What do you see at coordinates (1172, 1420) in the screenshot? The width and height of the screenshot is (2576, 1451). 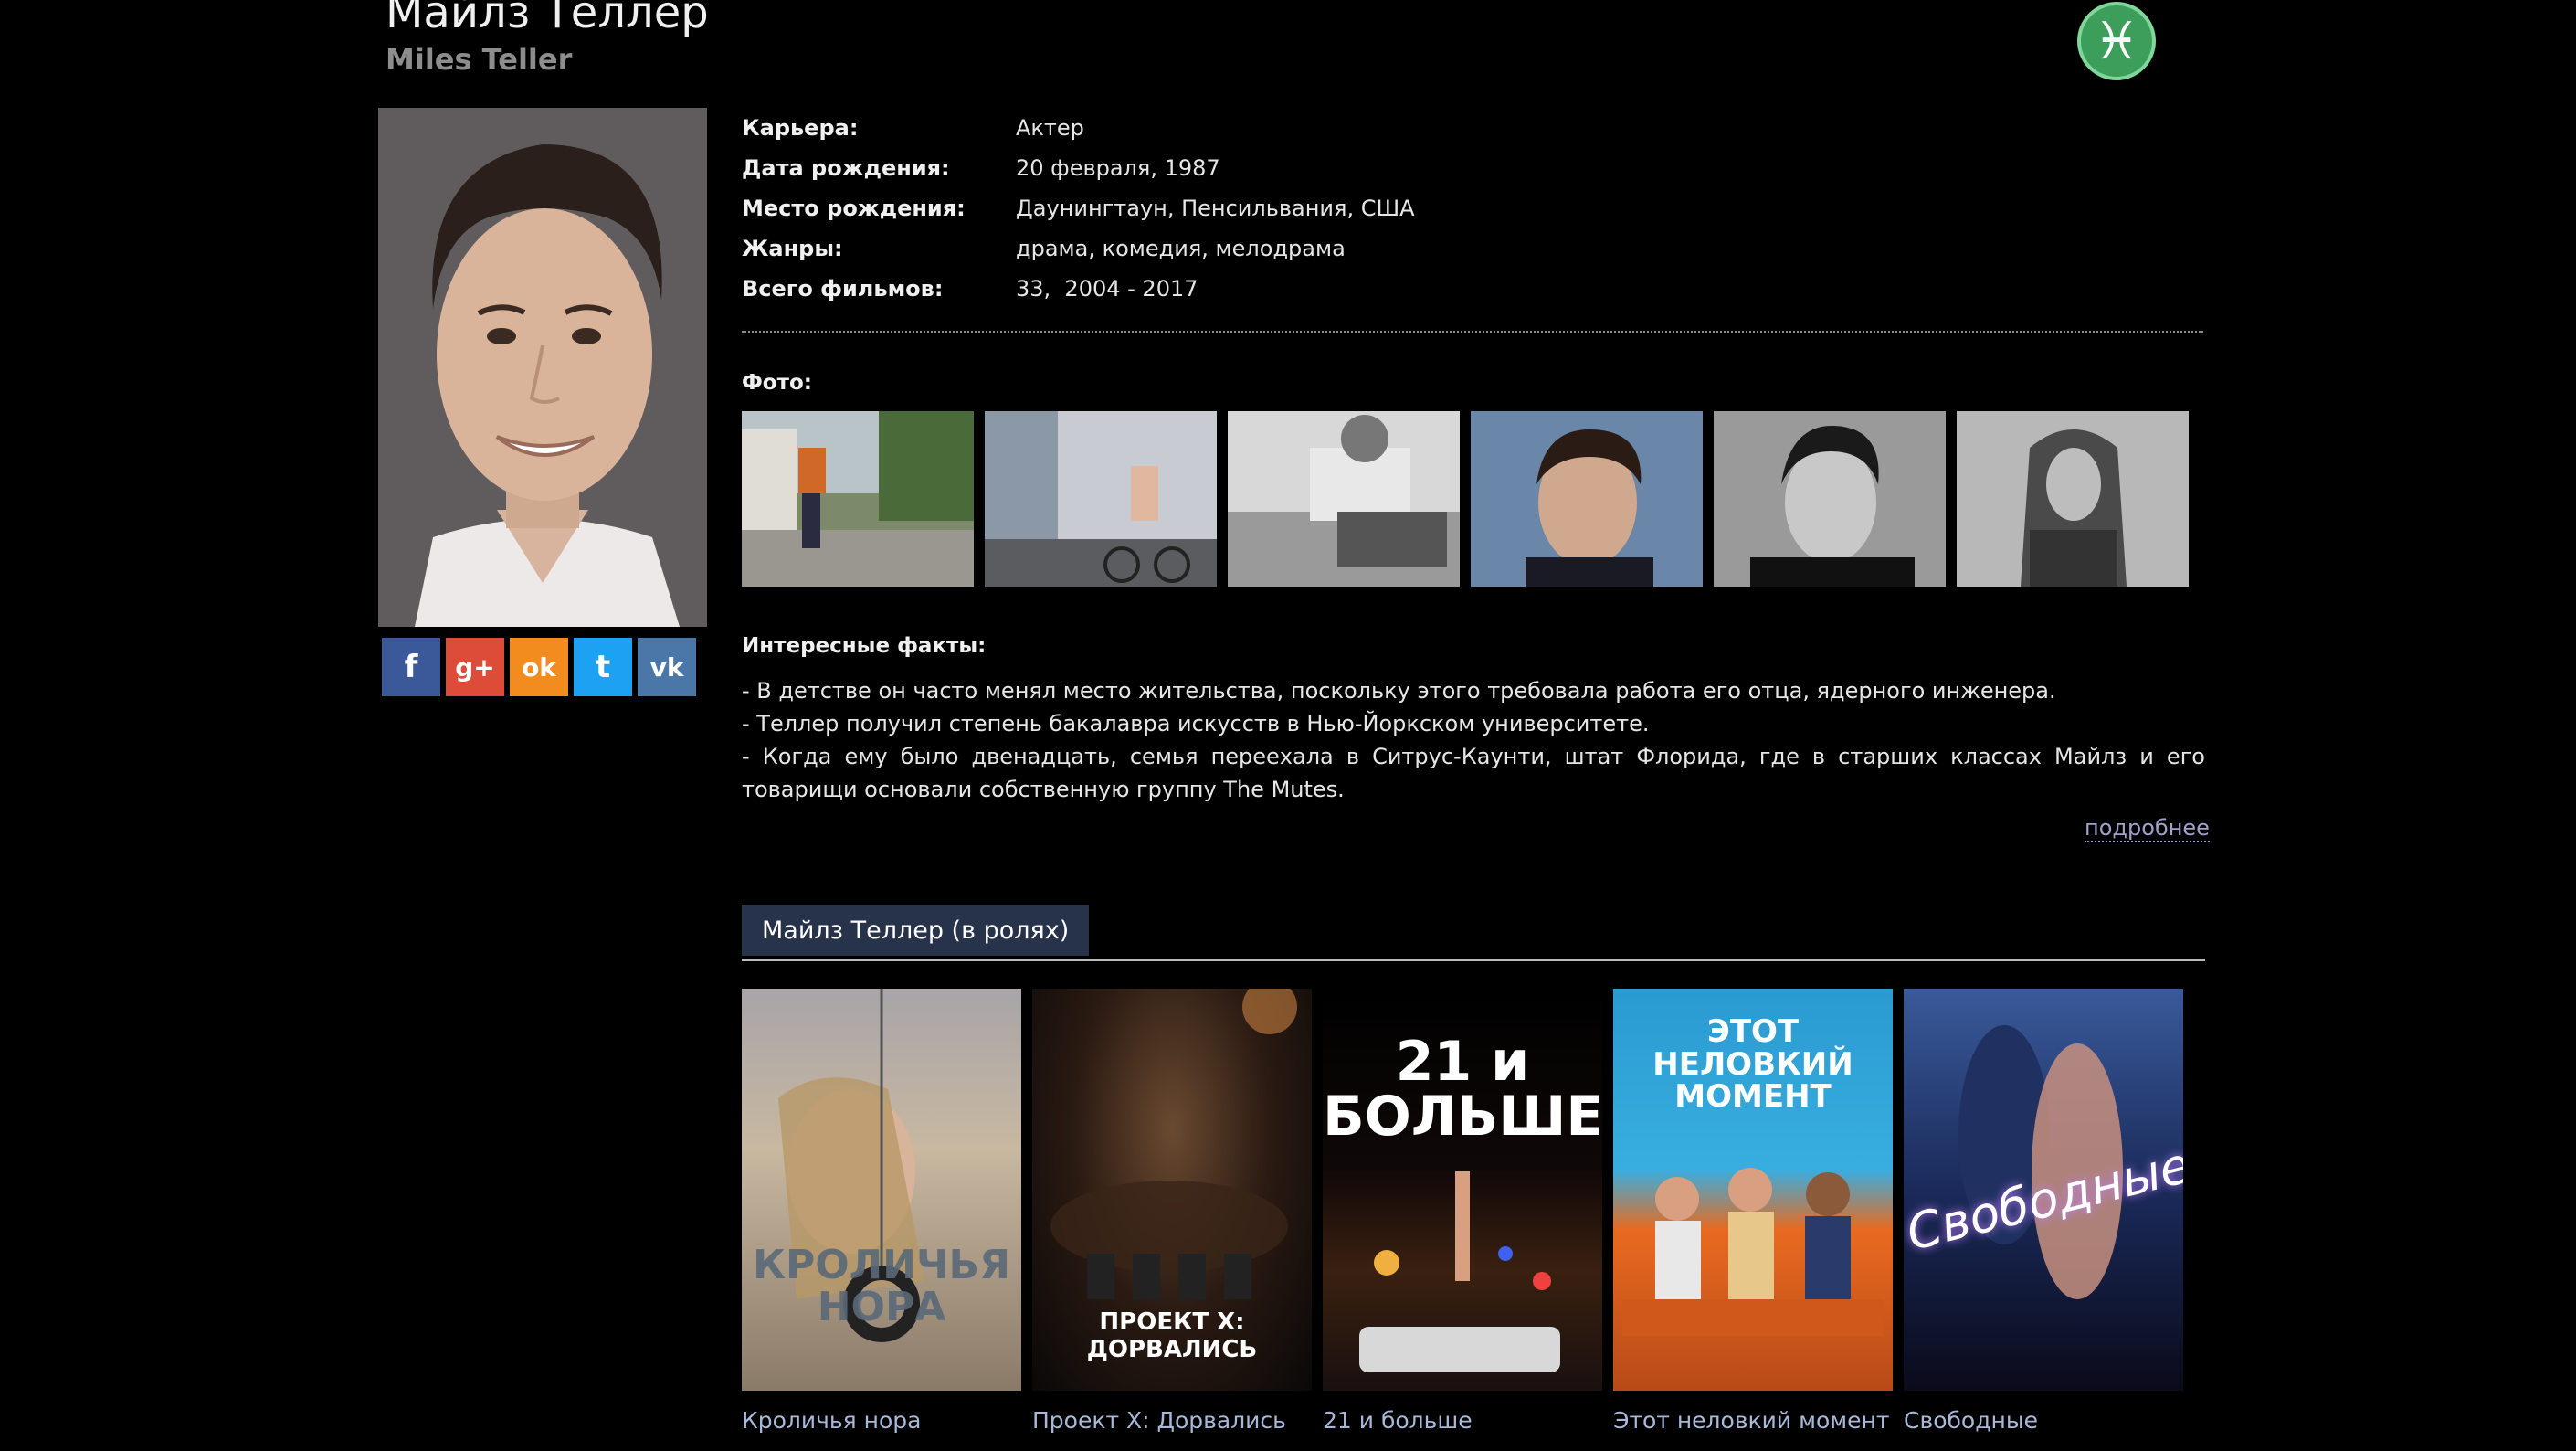 I see `film-title-link: Проект X: Дорвались` at bounding box center [1172, 1420].